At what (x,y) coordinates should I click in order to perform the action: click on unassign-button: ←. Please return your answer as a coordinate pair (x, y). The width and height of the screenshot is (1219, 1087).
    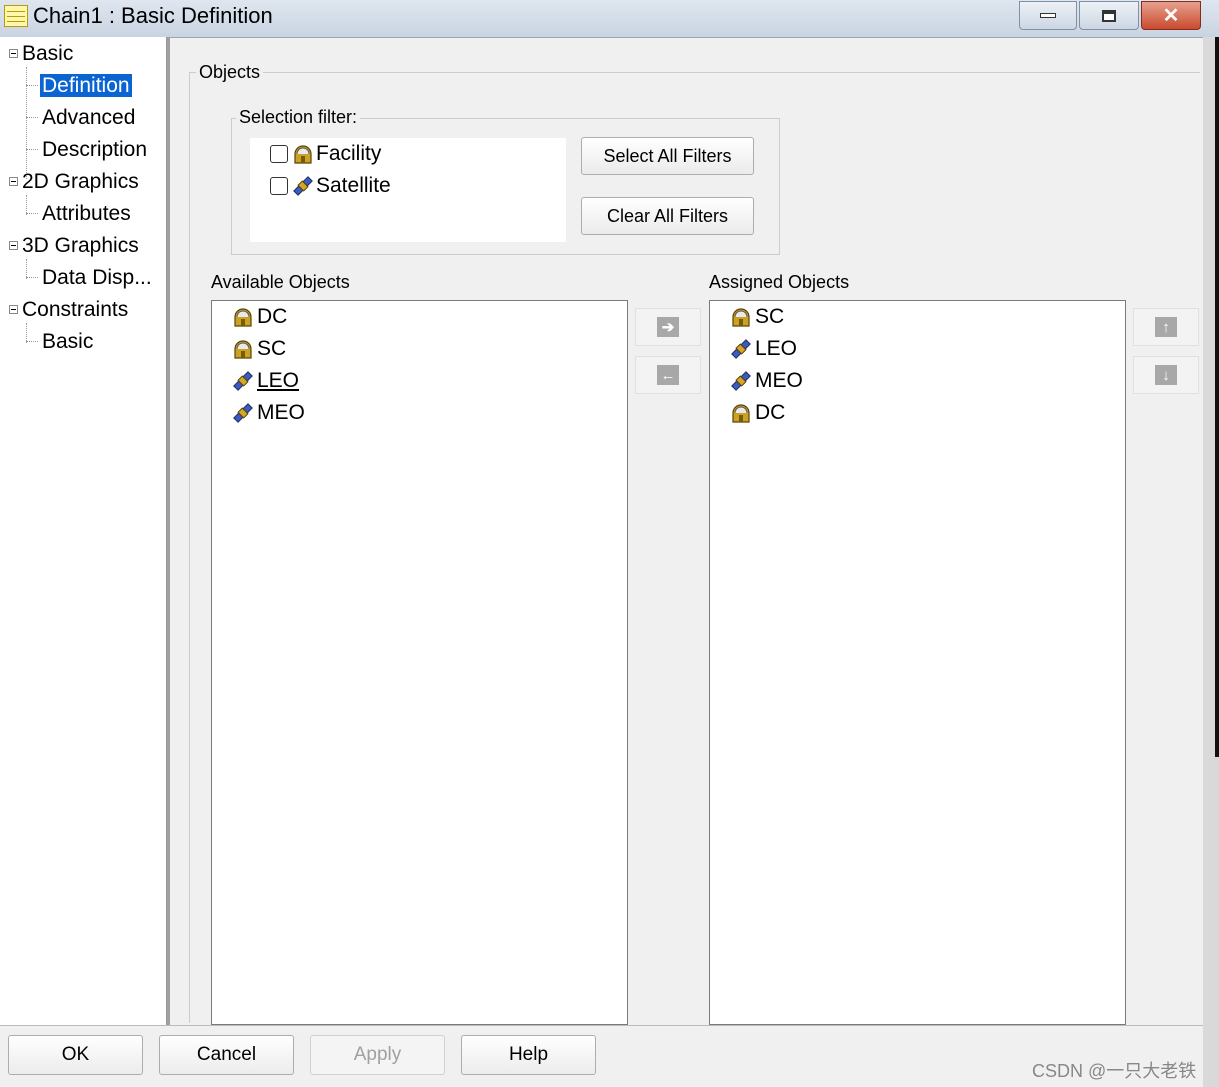
    Looking at the image, I should click on (668, 375).